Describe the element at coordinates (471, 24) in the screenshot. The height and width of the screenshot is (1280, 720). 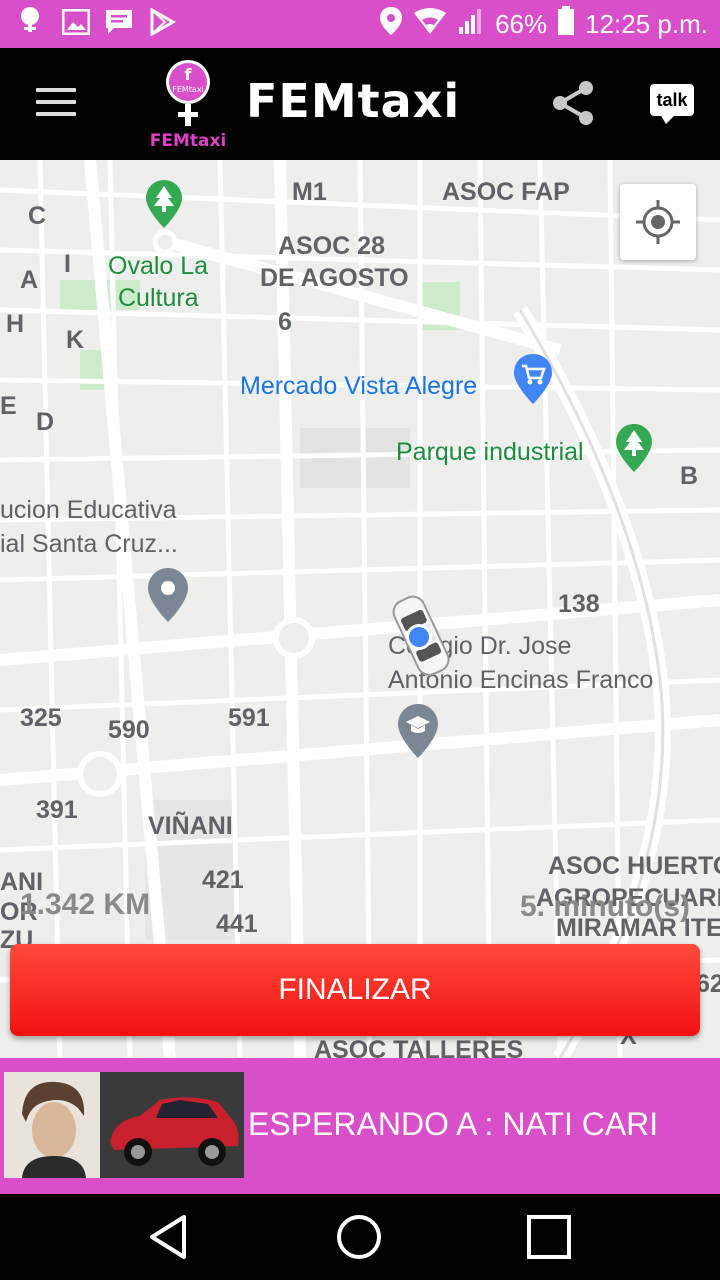
I see `signal-icon` at that location.